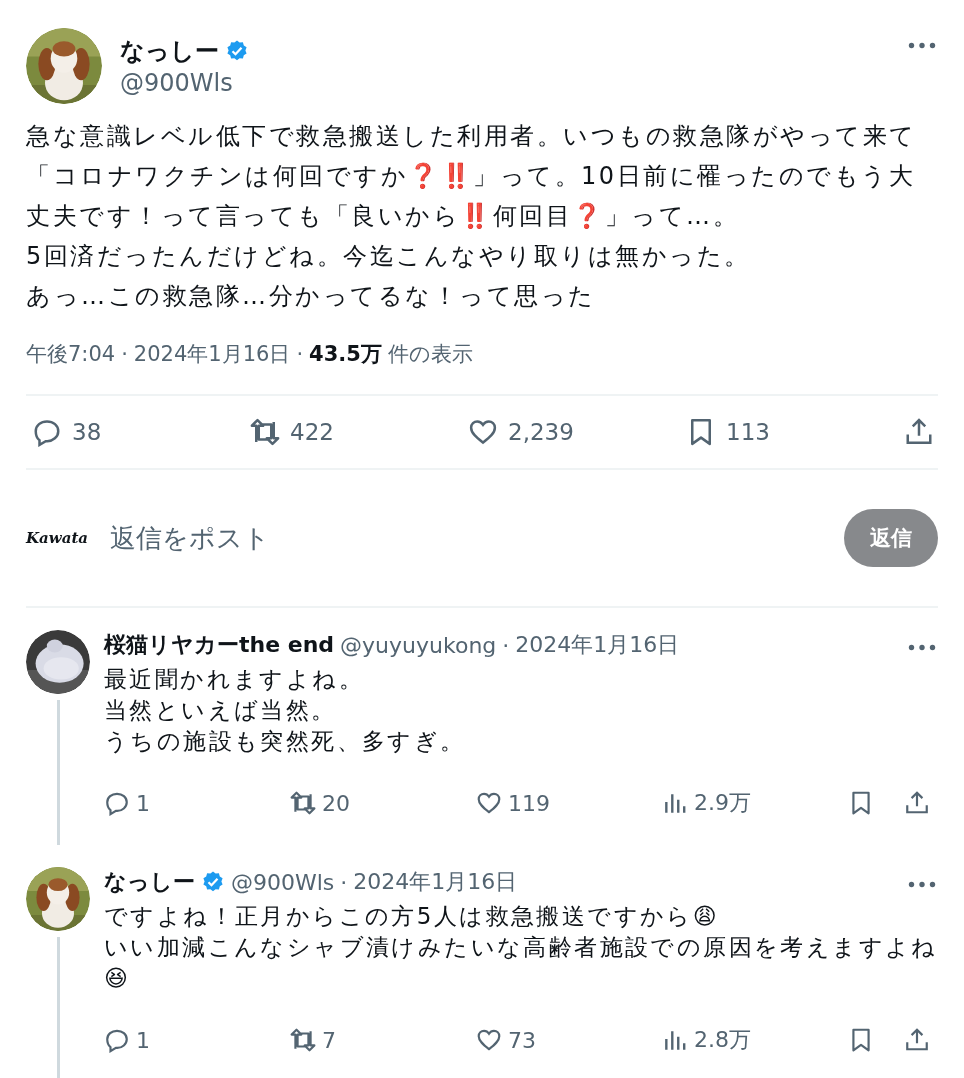  Describe the element at coordinates (234, 679) in the screenshot. I see `reply-text: 最近聞かれますよね。` at that location.